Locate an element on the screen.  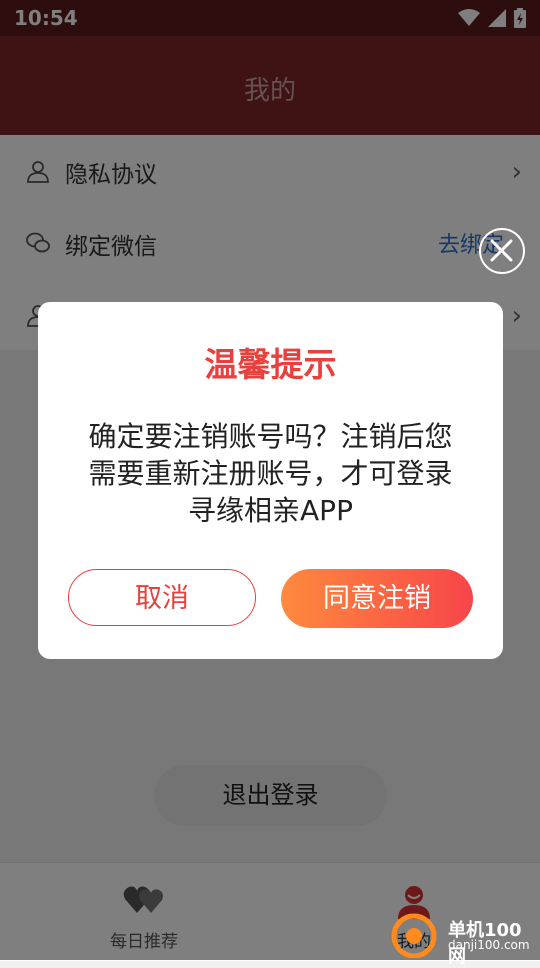
close-dialog-button is located at coordinates (502, 251).